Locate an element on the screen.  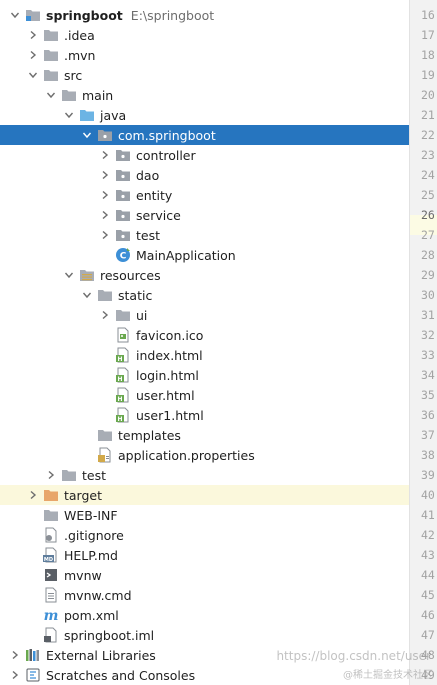
tree-label: user1.html is located at coordinates (170, 415).